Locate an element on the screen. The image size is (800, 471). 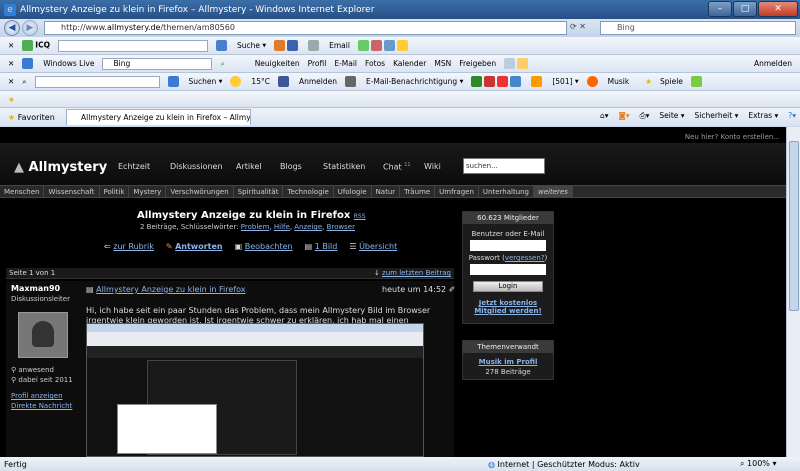
zur-rubrik-action: ⇐ zur Rubrik is located at coordinates (129, 246).